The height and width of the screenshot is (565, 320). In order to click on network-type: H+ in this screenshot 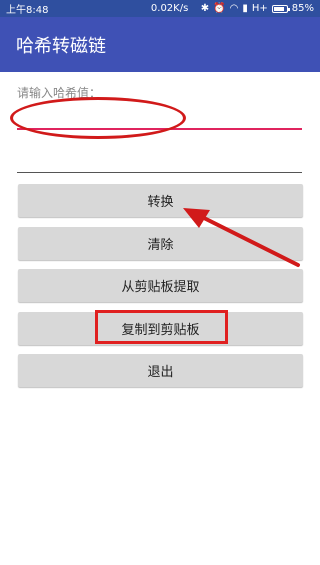, I will do `click(259, 8)`.